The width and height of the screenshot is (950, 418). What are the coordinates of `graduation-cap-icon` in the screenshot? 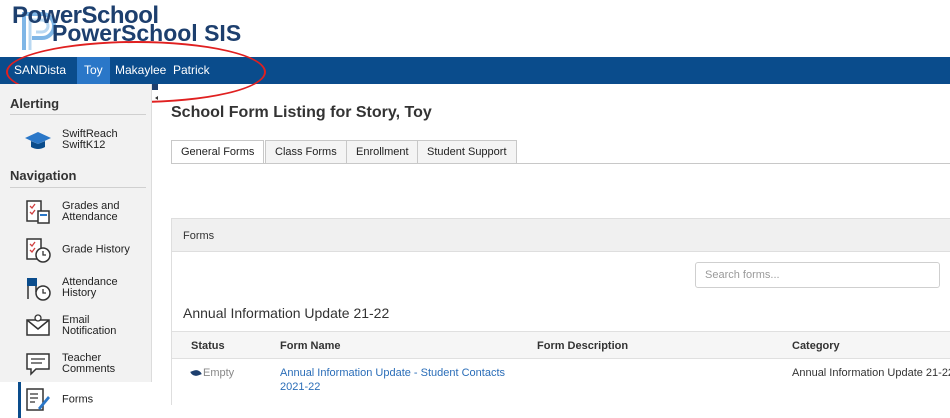 It's located at (38, 140).